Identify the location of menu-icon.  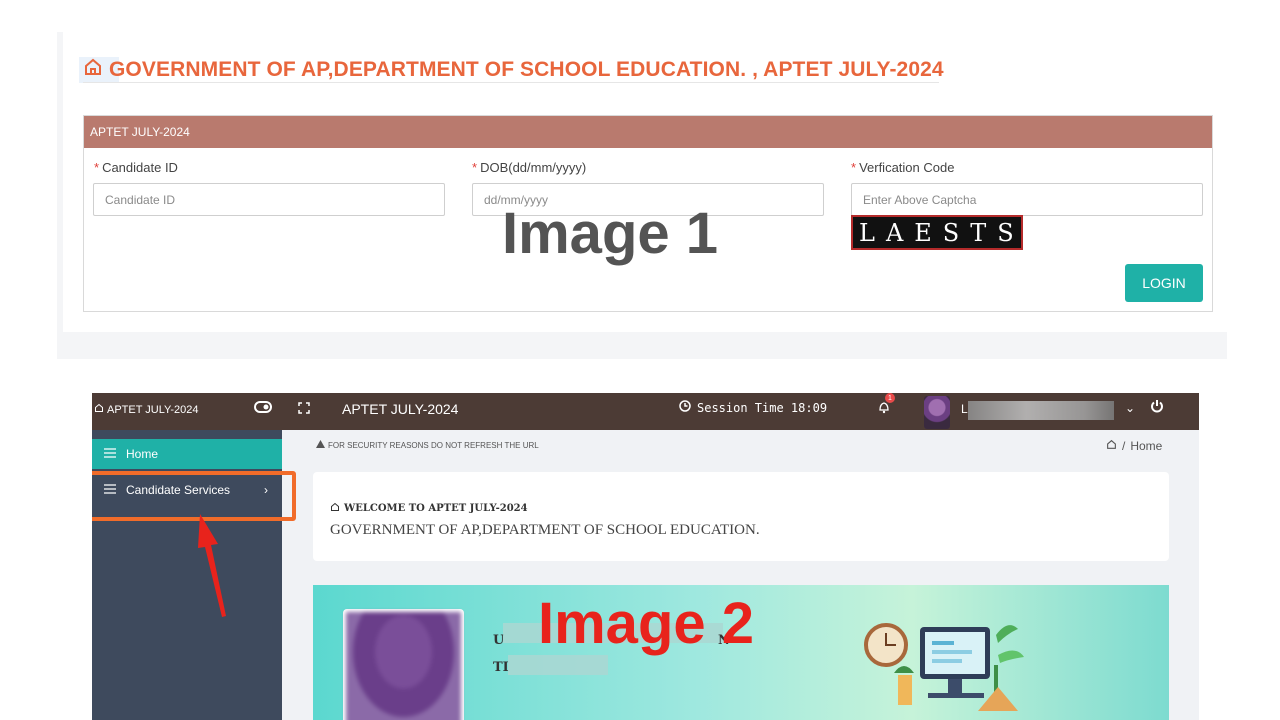
(110, 454).